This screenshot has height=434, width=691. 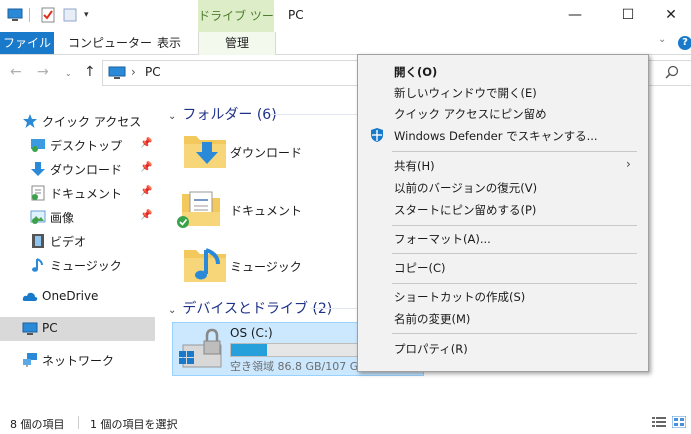 I want to click on menu-item-label: 共有(H), so click(x=414, y=166).